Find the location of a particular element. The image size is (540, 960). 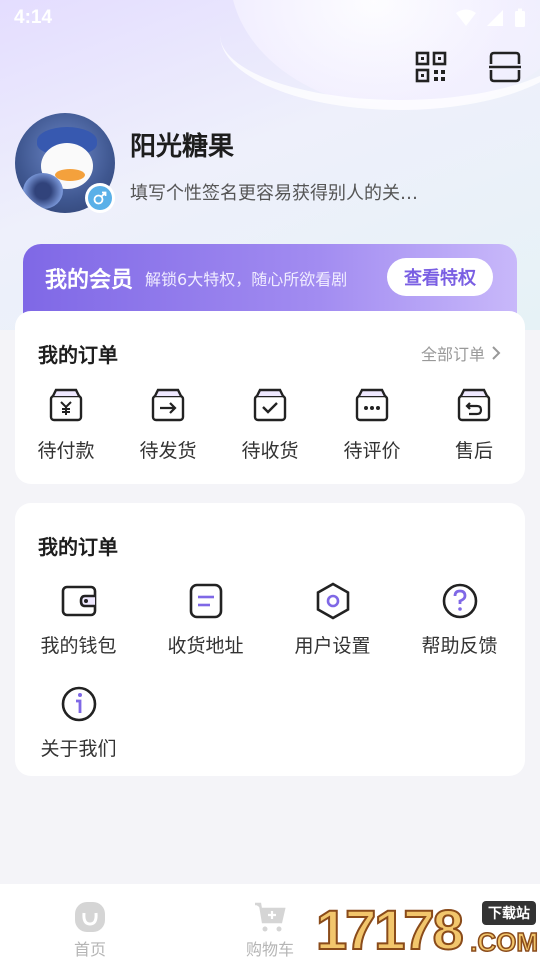

address-icon is located at coordinates (205, 601).